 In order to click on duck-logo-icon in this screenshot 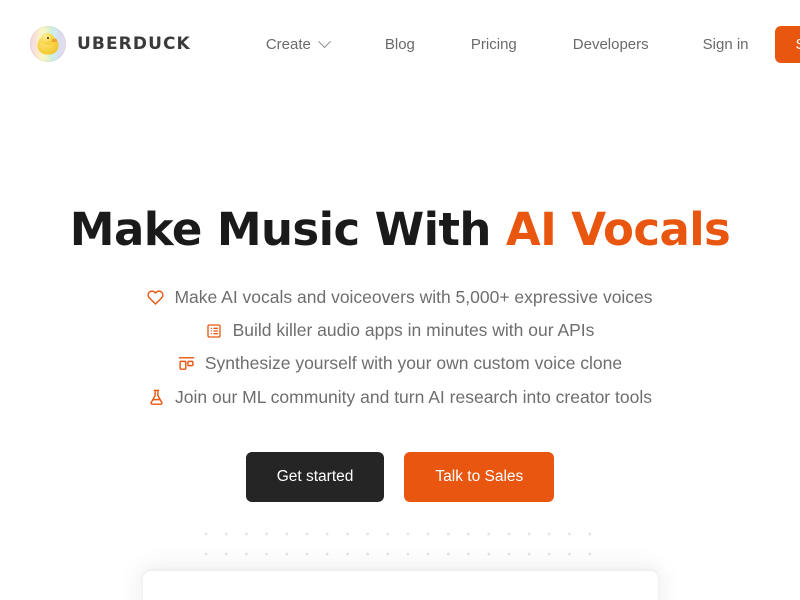, I will do `click(48, 44)`.